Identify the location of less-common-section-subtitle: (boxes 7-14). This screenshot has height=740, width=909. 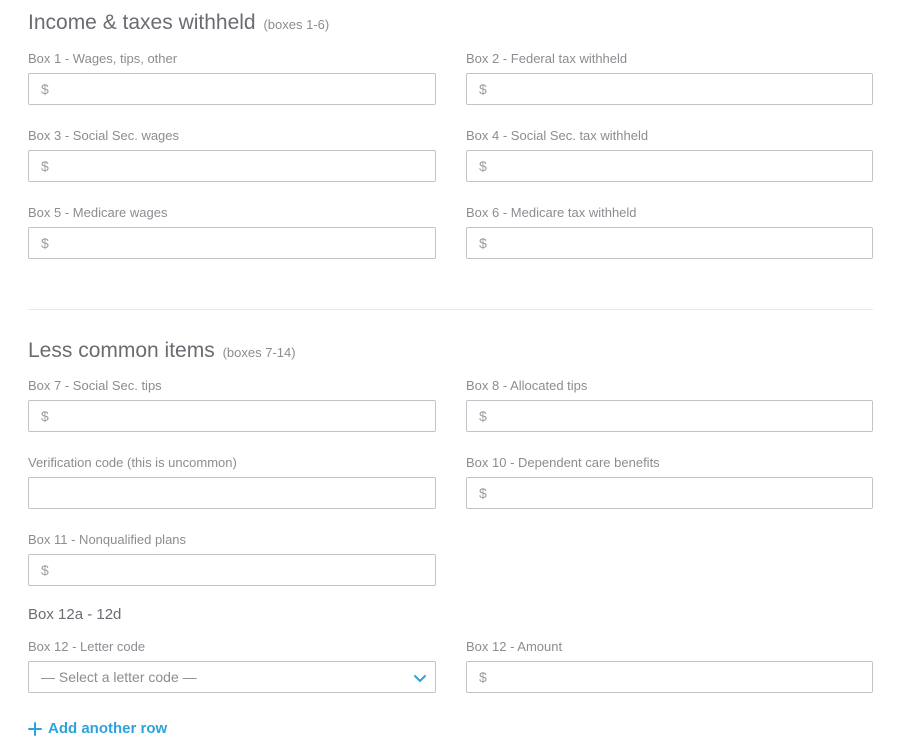
(259, 352).